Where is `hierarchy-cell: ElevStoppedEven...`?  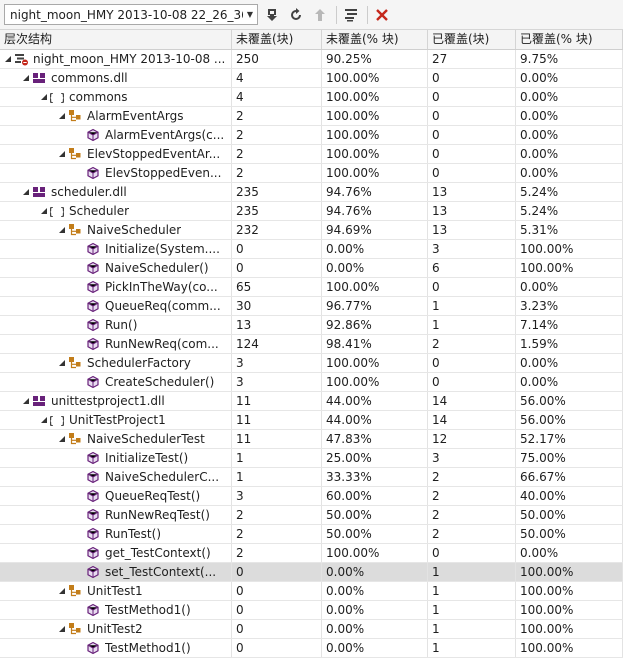
hierarchy-cell: ElevStoppedEven... is located at coordinates (116, 173).